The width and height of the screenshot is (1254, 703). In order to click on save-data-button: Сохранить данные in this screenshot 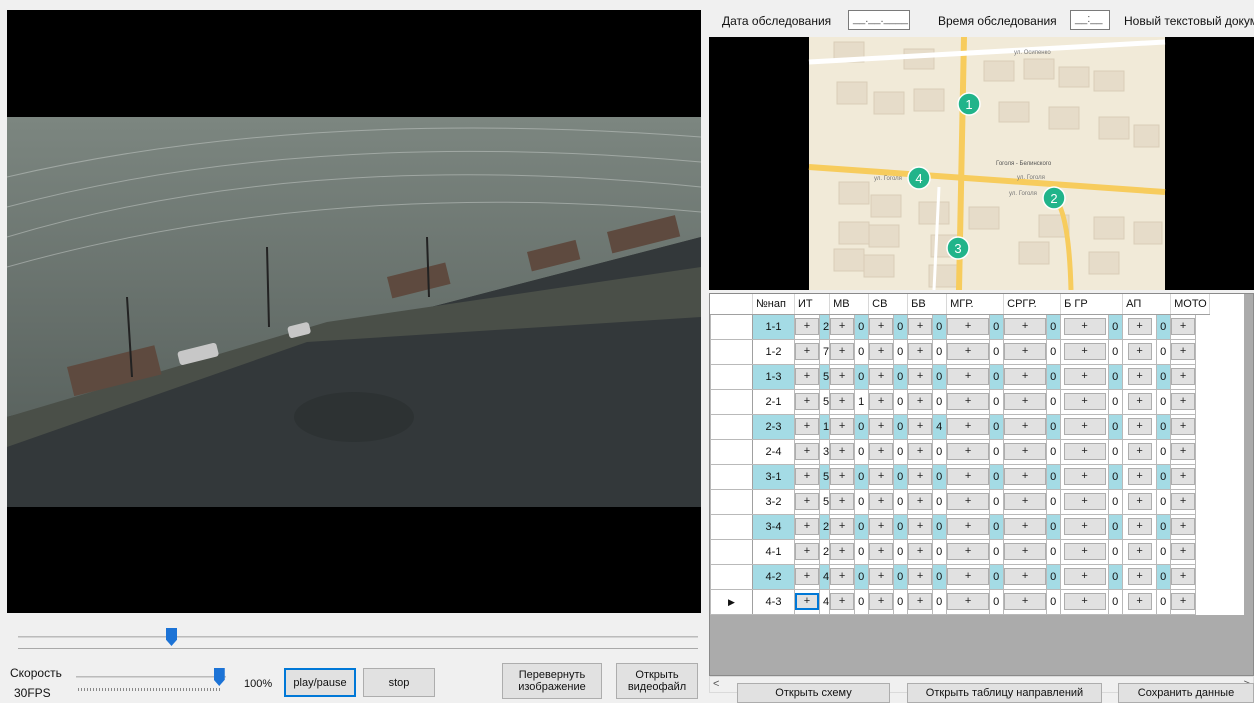, I will do `click(1186, 693)`.